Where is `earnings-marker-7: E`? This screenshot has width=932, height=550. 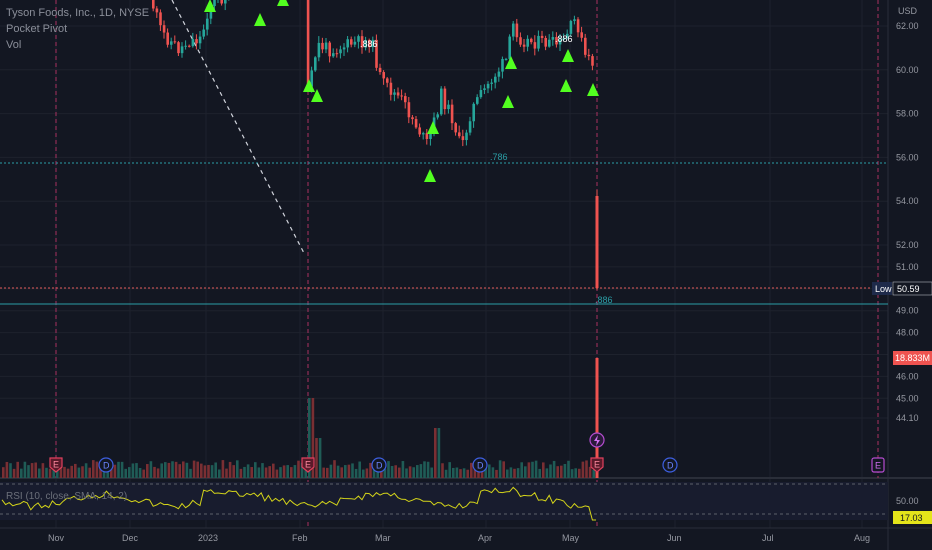
earnings-marker-7: E is located at coordinates (878, 465).